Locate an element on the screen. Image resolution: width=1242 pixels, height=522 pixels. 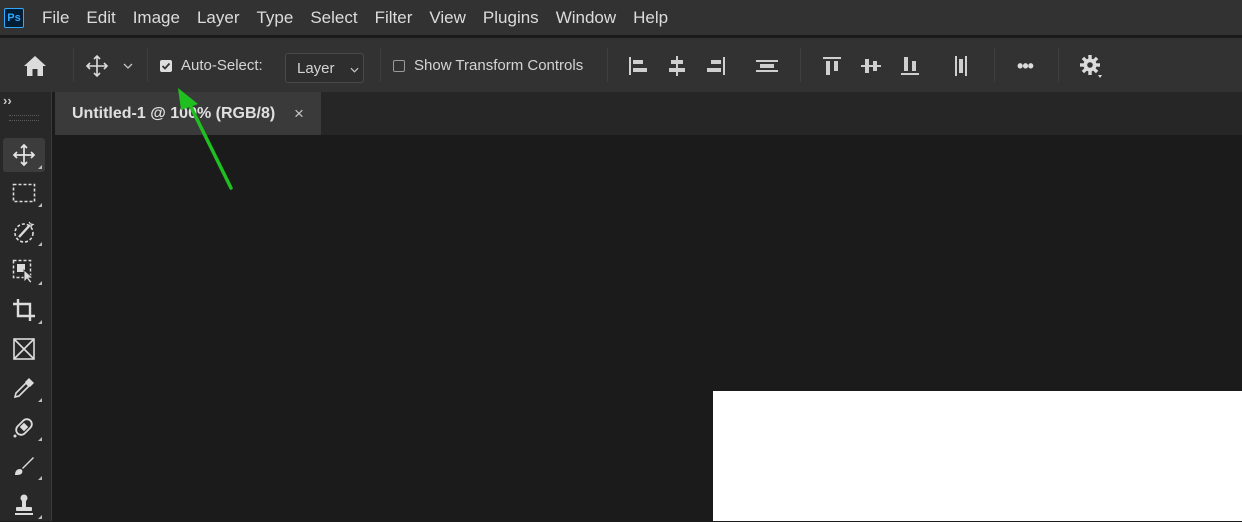
auto-select-label: Auto-Select: is located at coordinates (222, 65).